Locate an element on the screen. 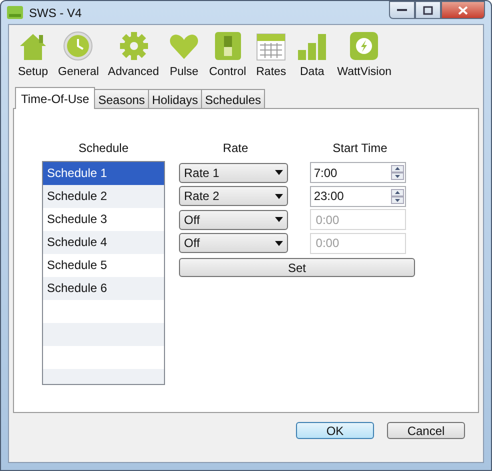 The image size is (492, 471). toolbar-button: Advanced is located at coordinates (134, 54).